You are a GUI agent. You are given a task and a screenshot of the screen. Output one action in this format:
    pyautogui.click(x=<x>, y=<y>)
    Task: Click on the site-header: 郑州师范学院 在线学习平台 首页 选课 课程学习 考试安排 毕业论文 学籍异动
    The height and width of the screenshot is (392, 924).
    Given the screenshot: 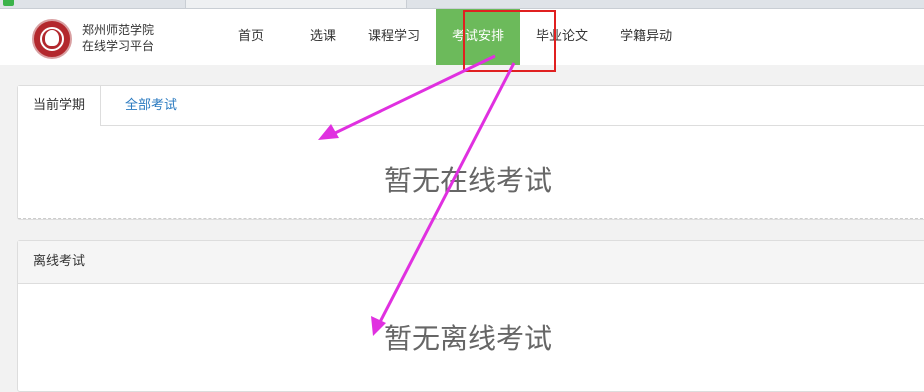 What is the action you would take?
    pyautogui.click(x=462, y=37)
    